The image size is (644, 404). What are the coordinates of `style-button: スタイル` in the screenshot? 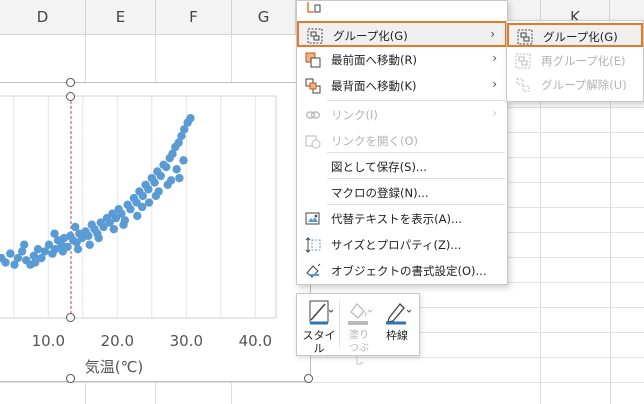 It's located at (319, 326).